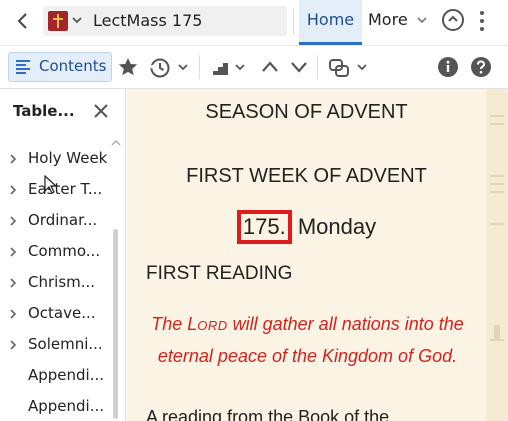  Describe the element at coordinates (101, 111) in the screenshot. I see `close-icon` at that location.